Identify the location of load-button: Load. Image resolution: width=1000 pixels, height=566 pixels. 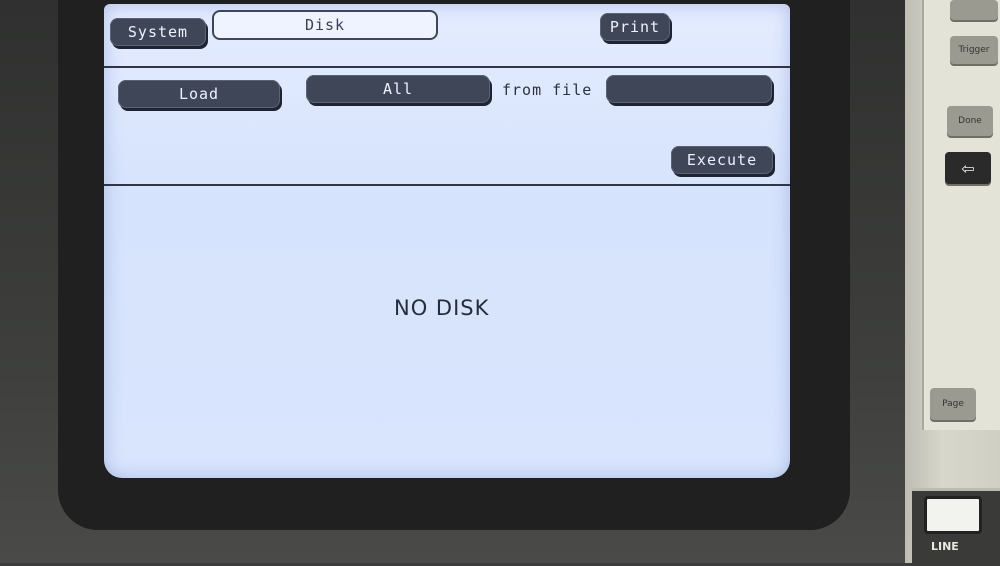
(199, 94).